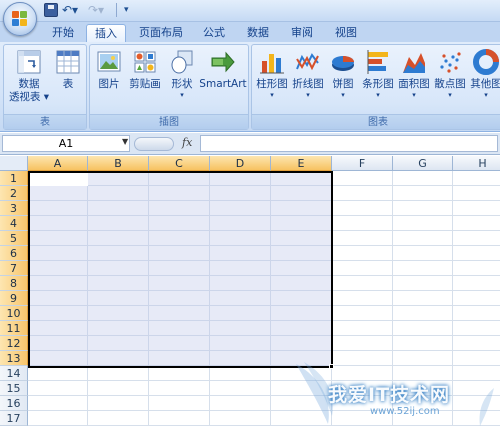 Image resolution: width=500 pixels, height=431 pixels. Describe the element at coordinates (362, 163) in the screenshot. I see `column-header-f: F` at that location.